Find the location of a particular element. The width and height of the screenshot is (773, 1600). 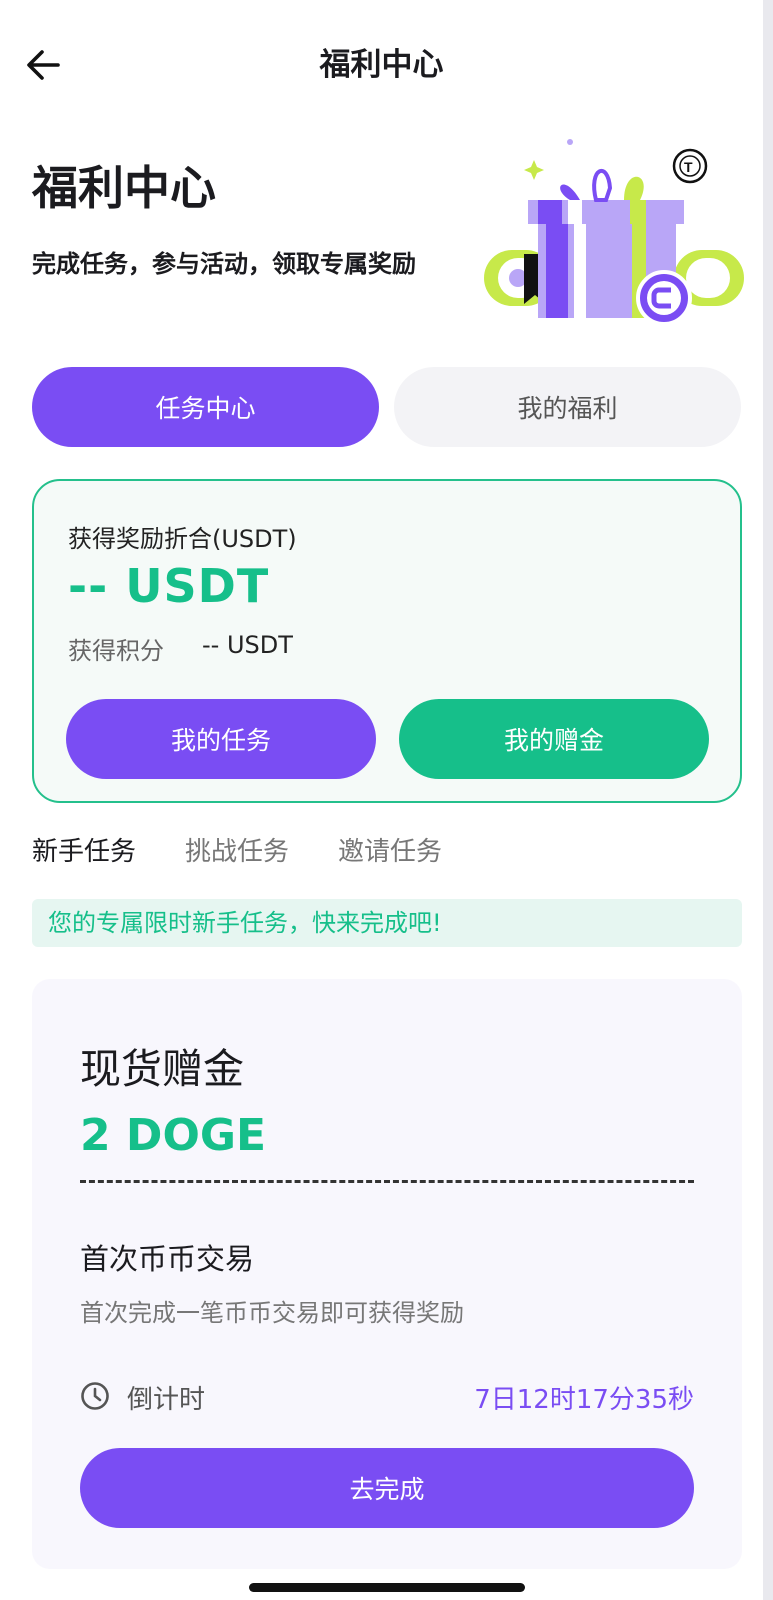

hero-title: 福利中心 is located at coordinates (124, 188).